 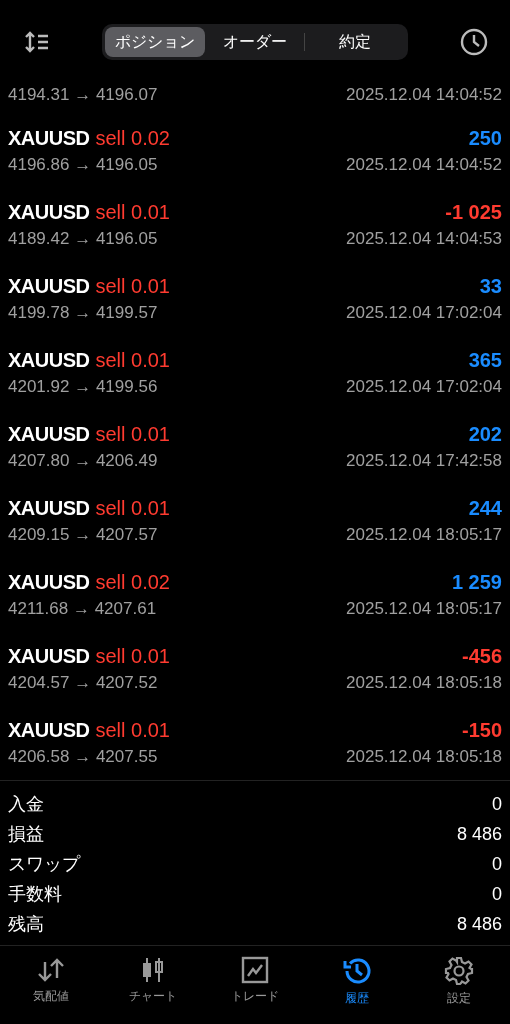 What do you see at coordinates (83, 313) in the screenshot?
I see `price-range: 4199.78 → 4199.57` at bounding box center [83, 313].